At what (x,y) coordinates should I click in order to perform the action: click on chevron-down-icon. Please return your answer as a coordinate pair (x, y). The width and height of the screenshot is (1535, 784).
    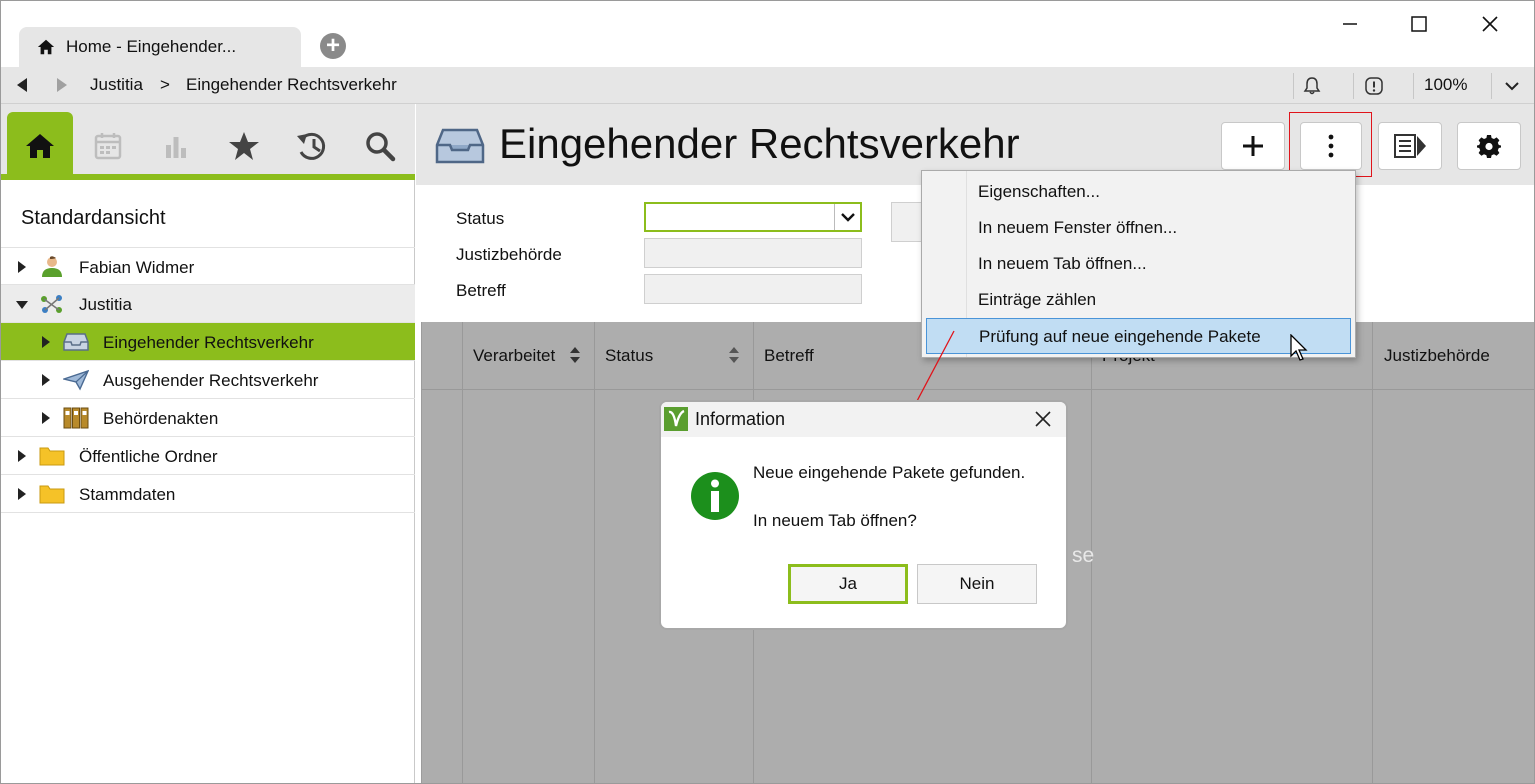
    Looking at the image, I should click on (847, 217).